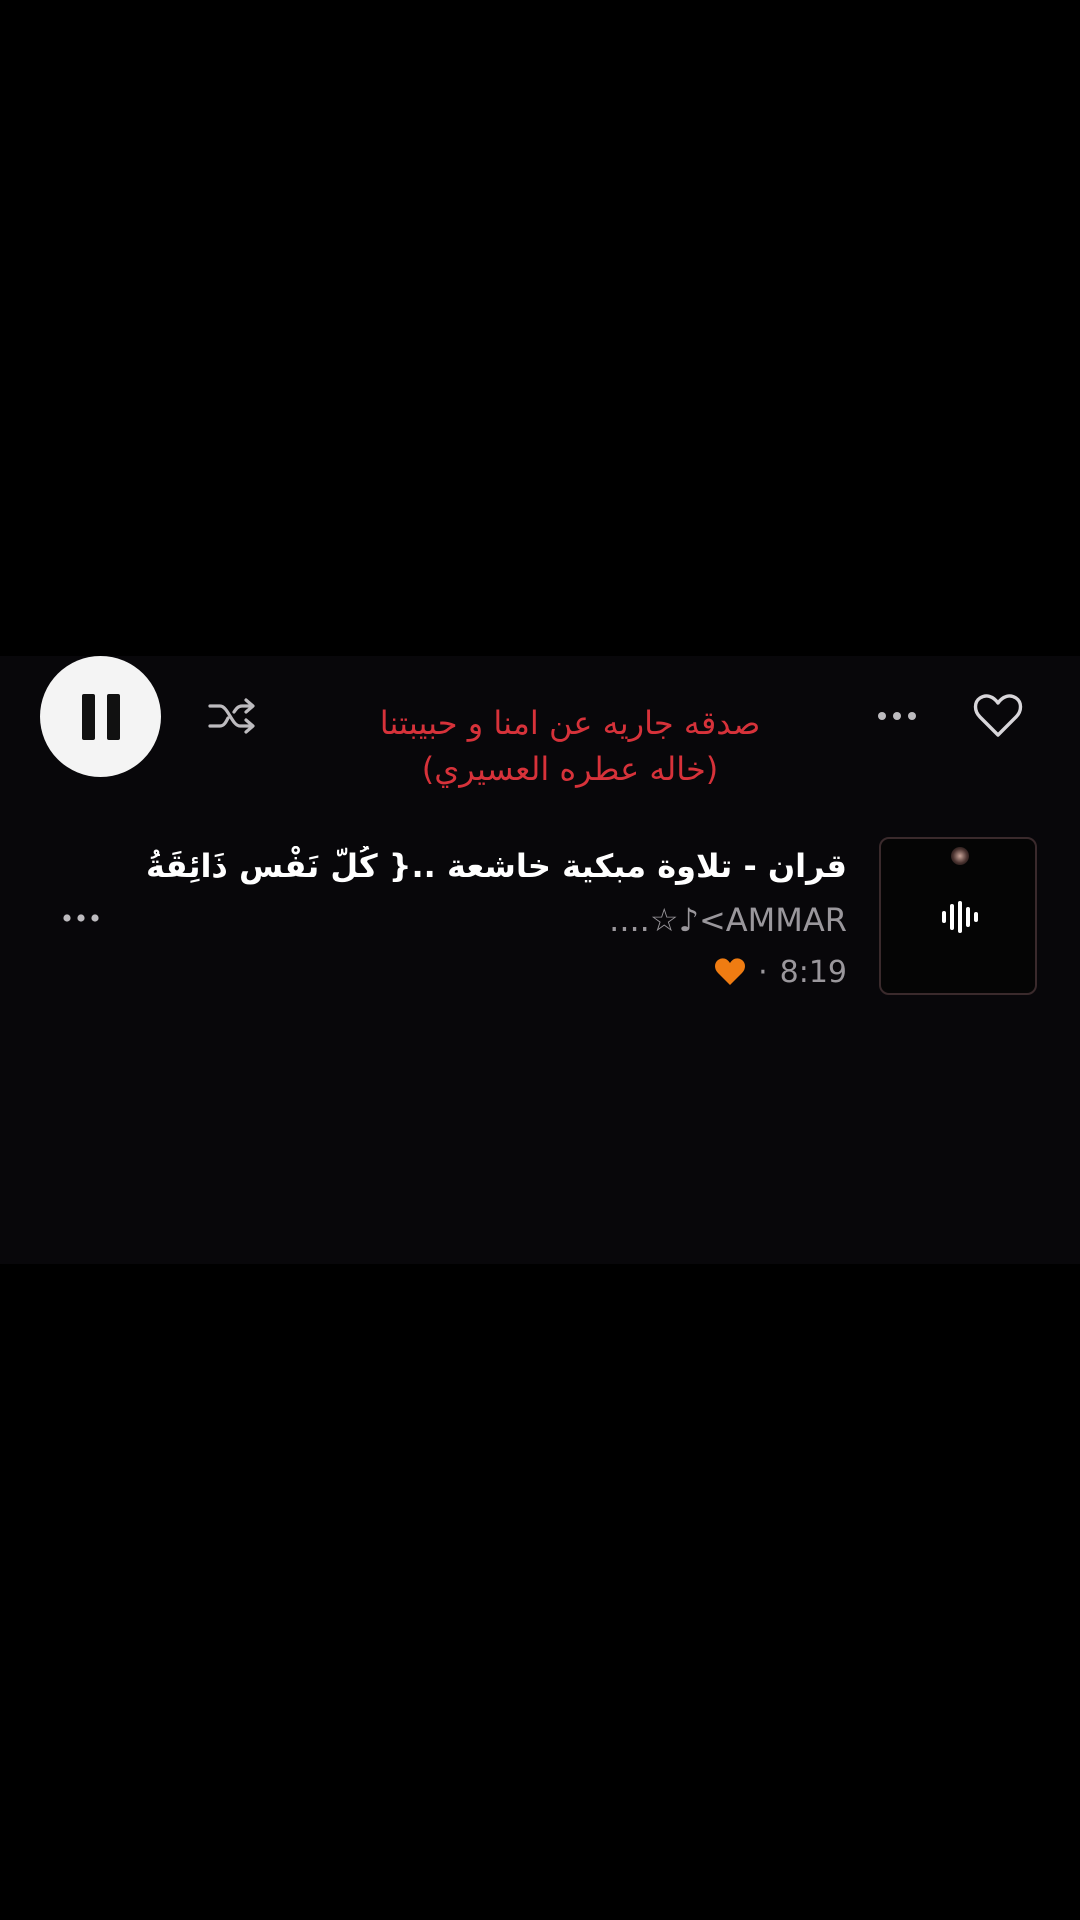 The width and height of the screenshot is (1080, 1920). I want to click on heart-outline-icon, so click(998, 716).